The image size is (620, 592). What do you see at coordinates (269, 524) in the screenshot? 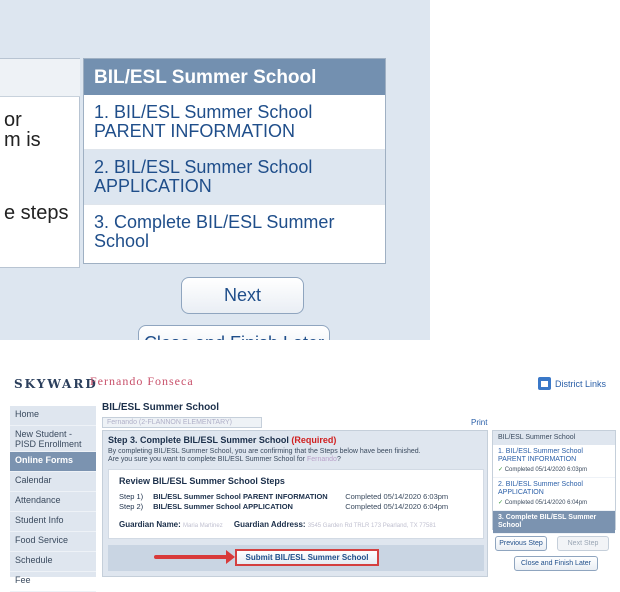
I see `guardian-address-label: Guardian Address:` at bounding box center [269, 524].